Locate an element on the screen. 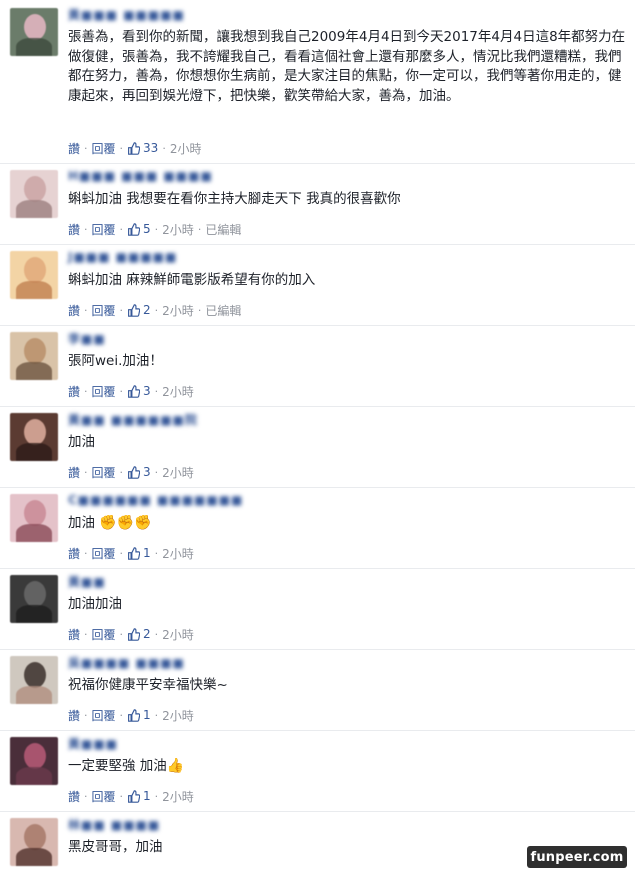  commenter-name-text: 黃■■■ is located at coordinates (93, 743).